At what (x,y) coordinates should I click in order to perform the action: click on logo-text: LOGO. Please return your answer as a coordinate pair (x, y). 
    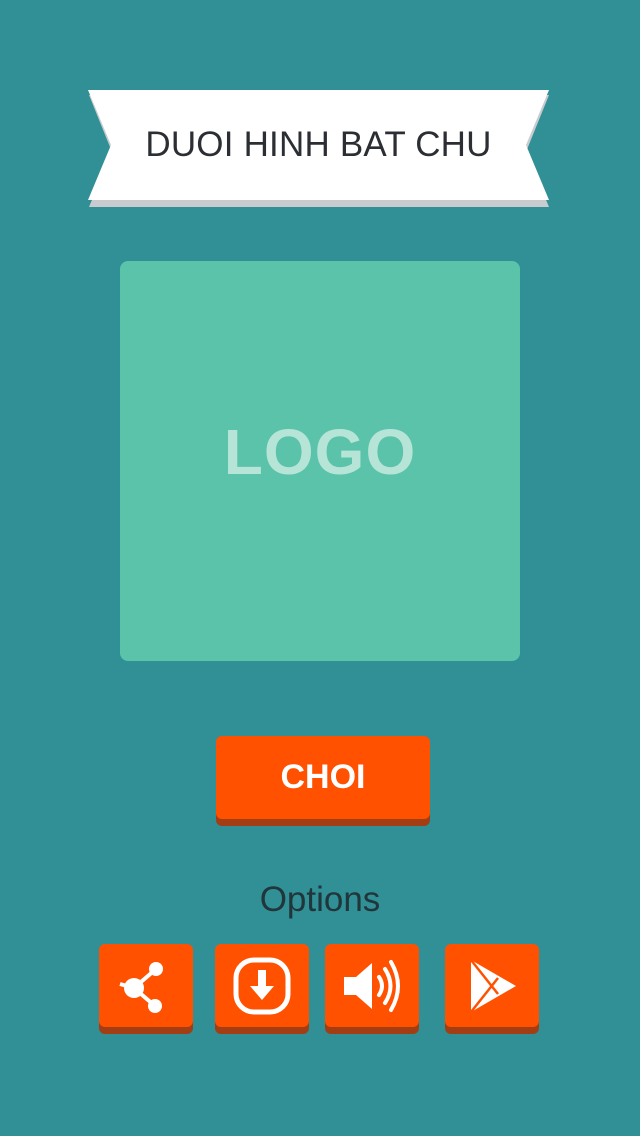
    Looking at the image, I should click on (320, 452).